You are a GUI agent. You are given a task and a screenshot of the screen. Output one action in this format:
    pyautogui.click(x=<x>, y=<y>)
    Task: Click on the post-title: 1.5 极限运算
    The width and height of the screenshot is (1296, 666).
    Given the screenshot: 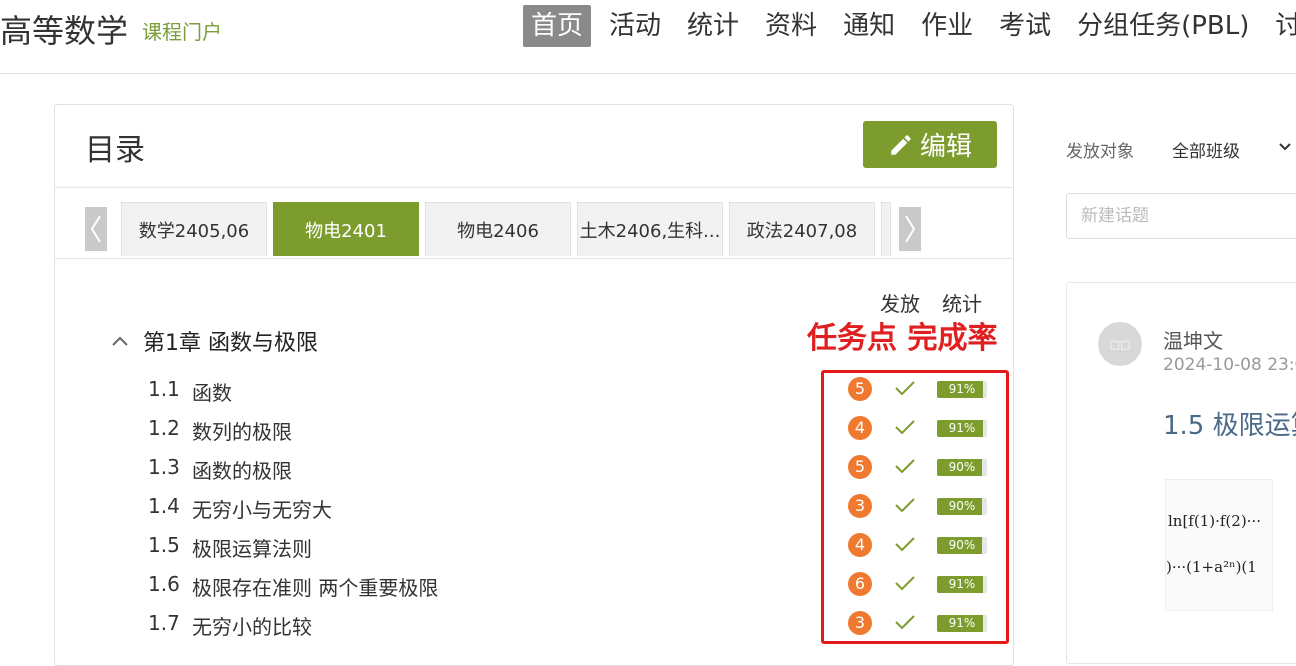 What is the action you would take?
    pyautogui.click(x=1229, y=423)
    